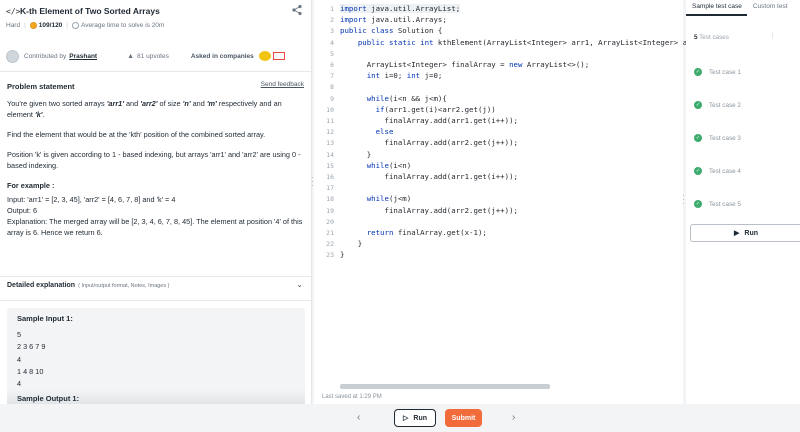 Image resolution: width=800 pixels, height=432 pixels. I want to click on line-number: 19, so click(330, 210).